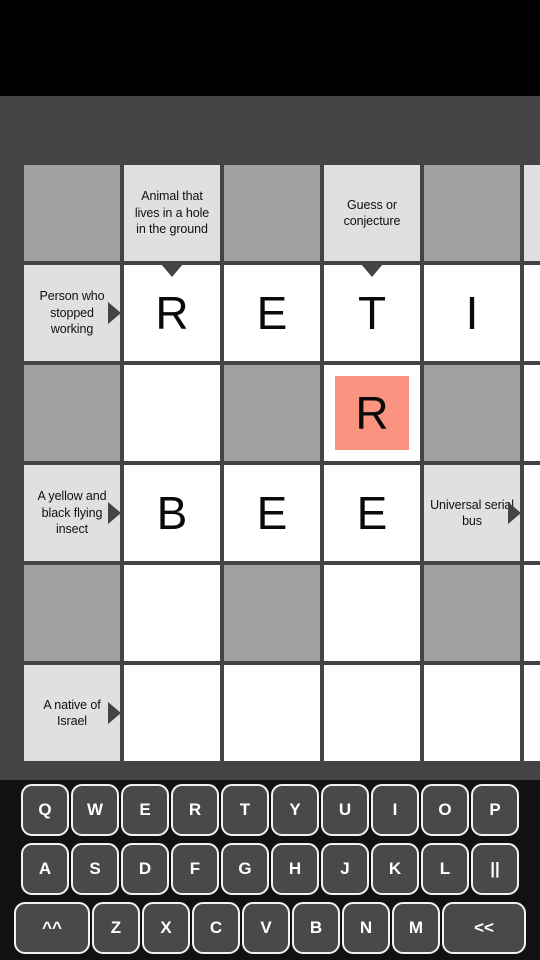 The image size is (540, 960). What do you see at coordinates (195, 869) in the screenshot?
I see `key-f: F` at bounding box center [195, 869].